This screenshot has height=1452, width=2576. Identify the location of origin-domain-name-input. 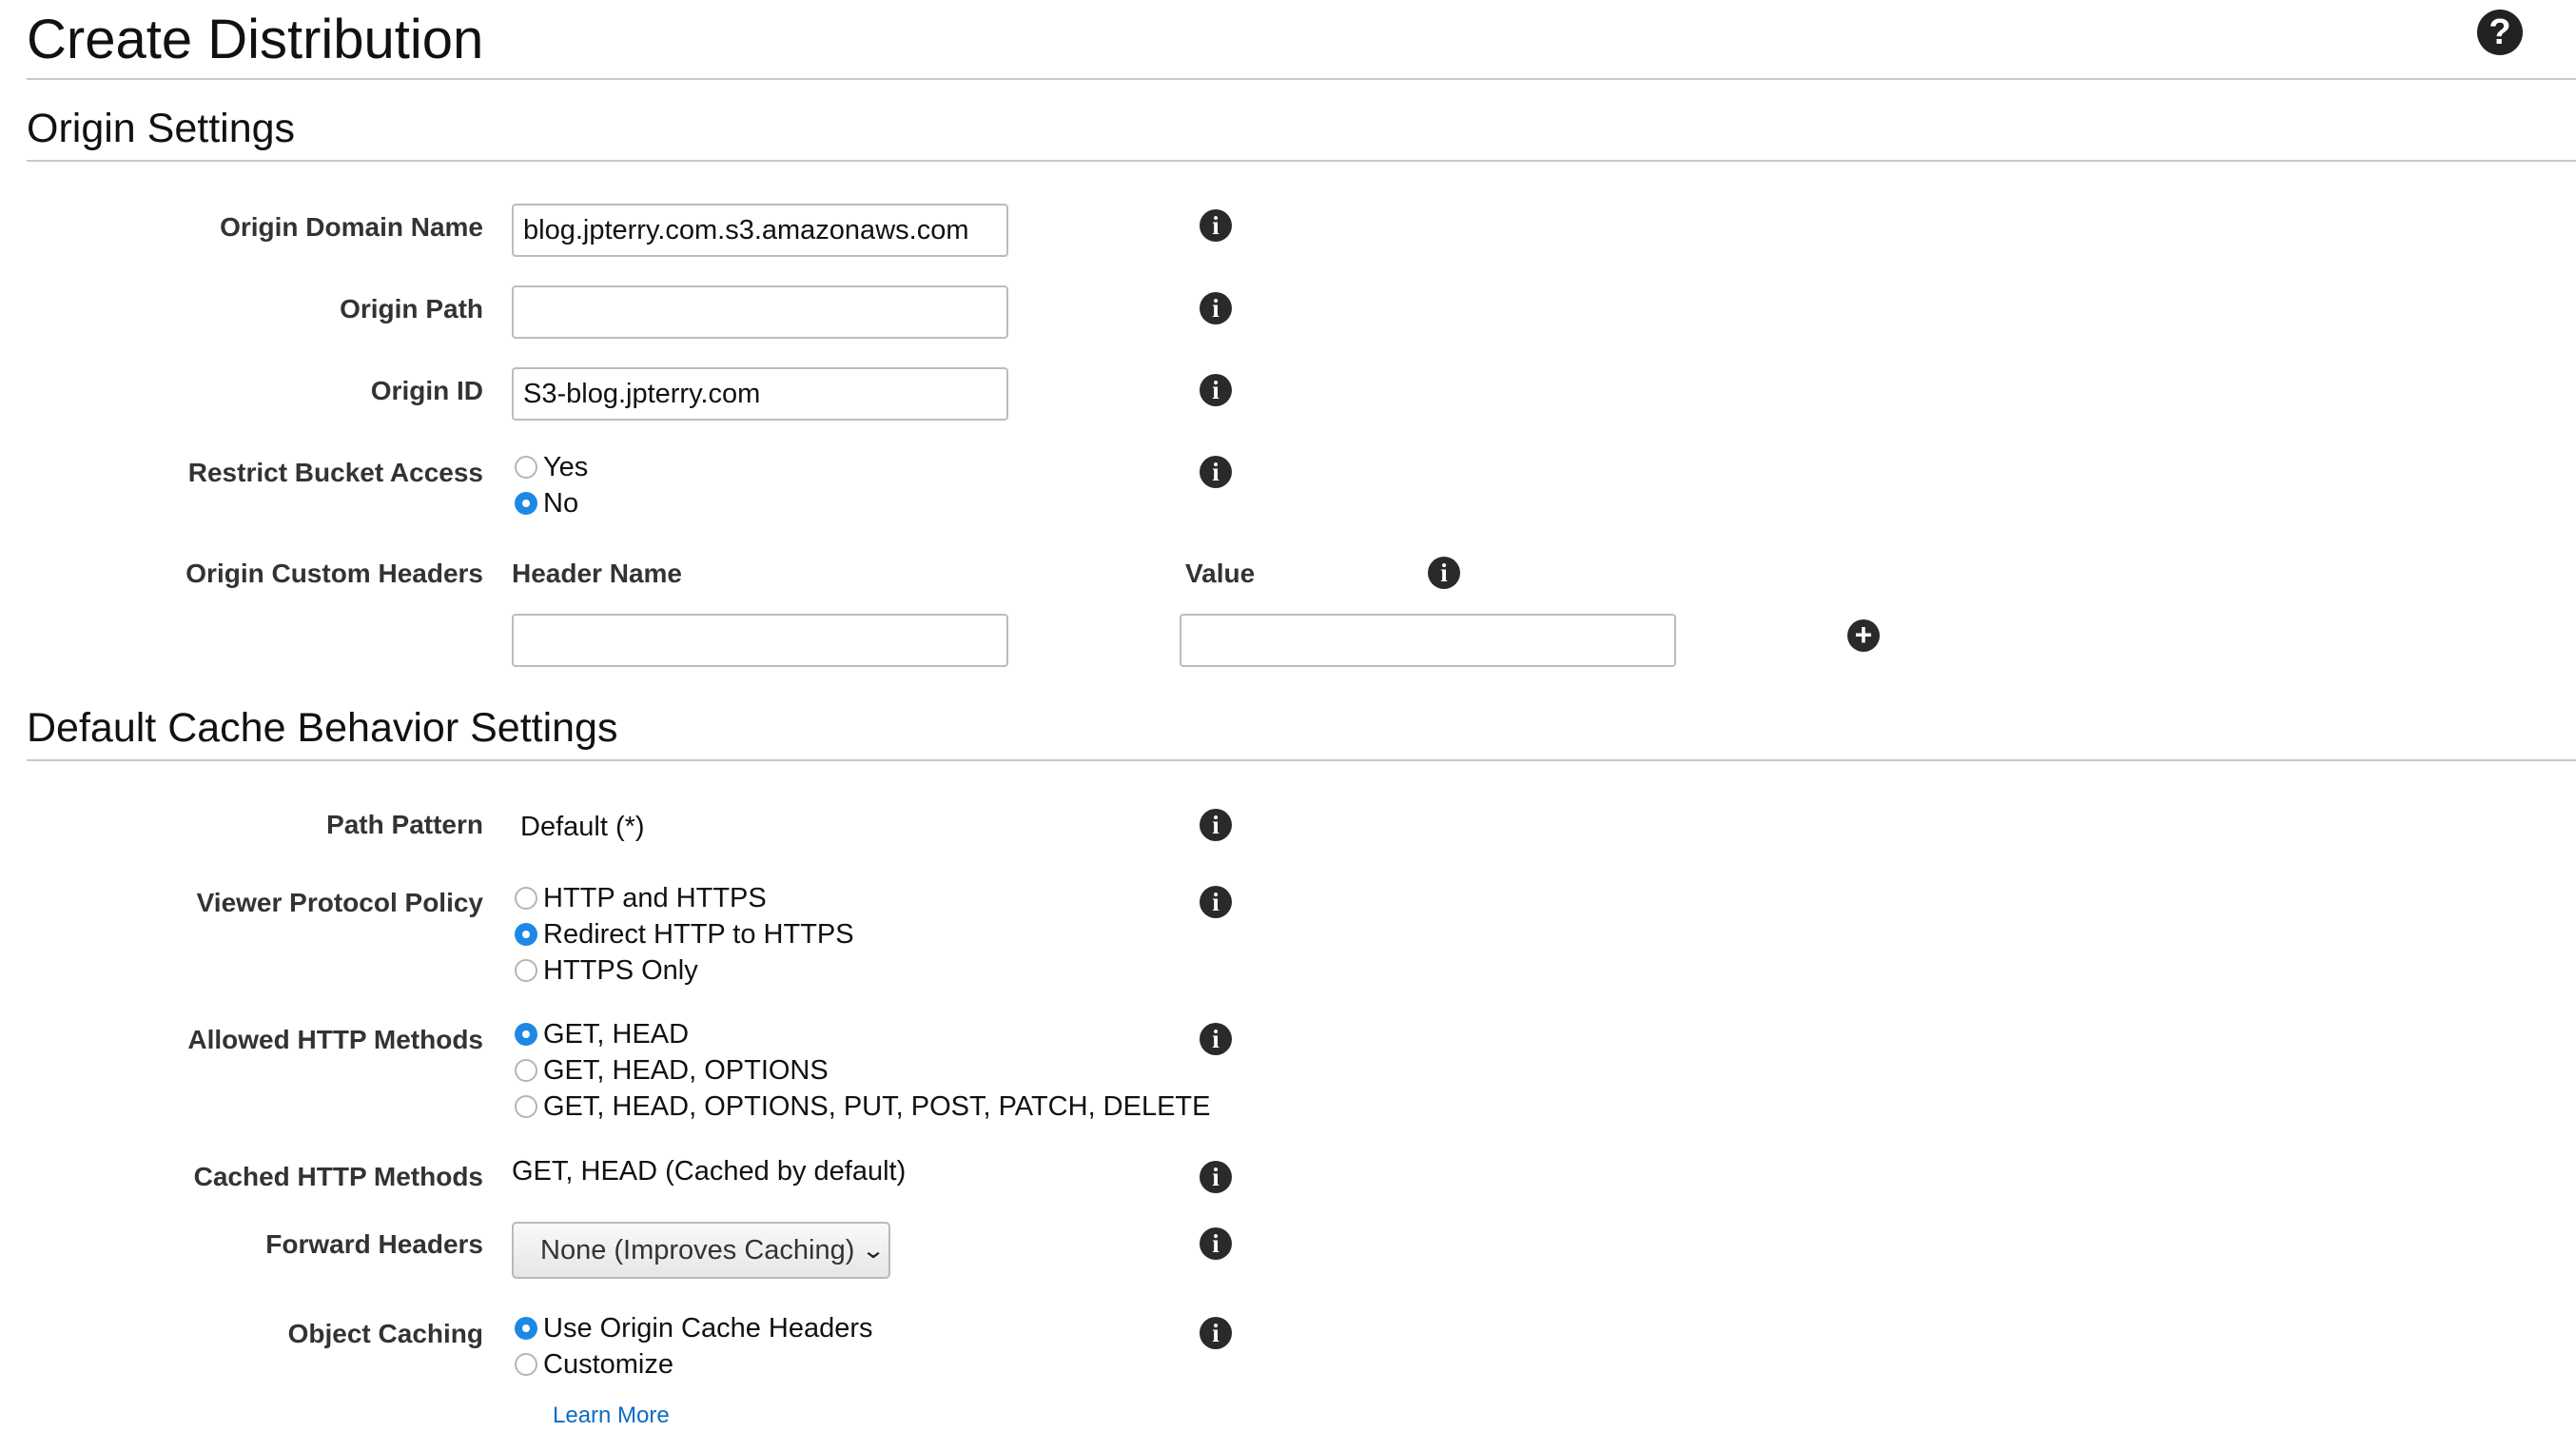
(760, 230).